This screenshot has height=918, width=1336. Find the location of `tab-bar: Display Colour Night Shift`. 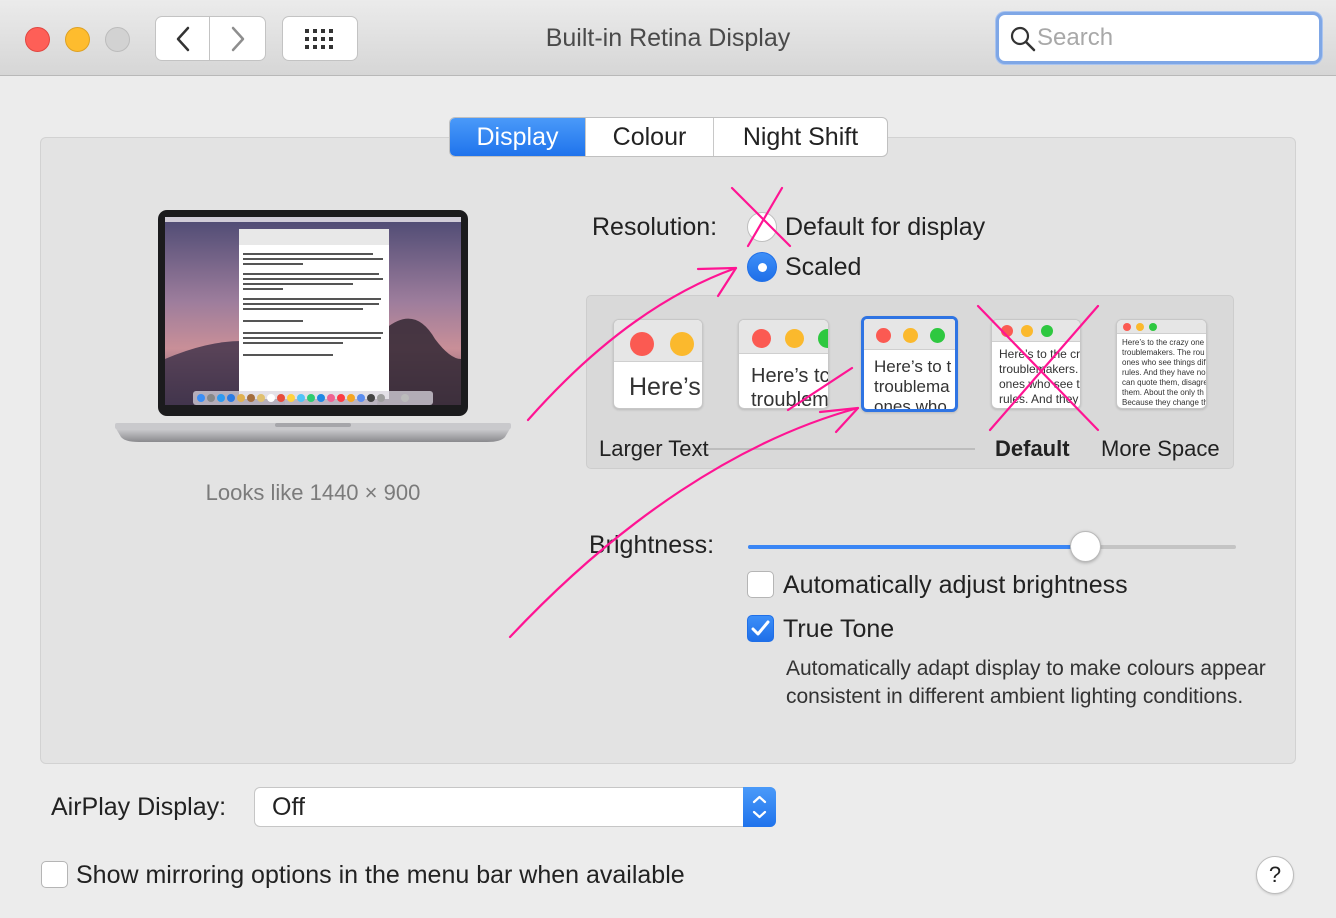

tab-bar: Display Colour Night Shift is located at coordinates (668, 137).